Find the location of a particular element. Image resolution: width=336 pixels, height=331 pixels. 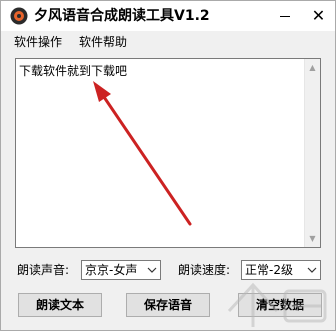

speed-select-value: 正常-2级 is located at coordinates (269, 270).